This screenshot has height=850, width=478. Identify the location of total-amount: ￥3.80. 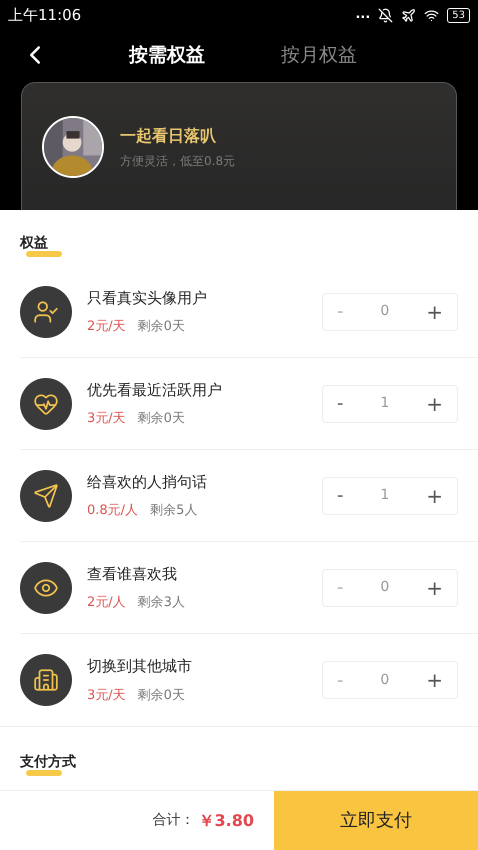
(226, 821).